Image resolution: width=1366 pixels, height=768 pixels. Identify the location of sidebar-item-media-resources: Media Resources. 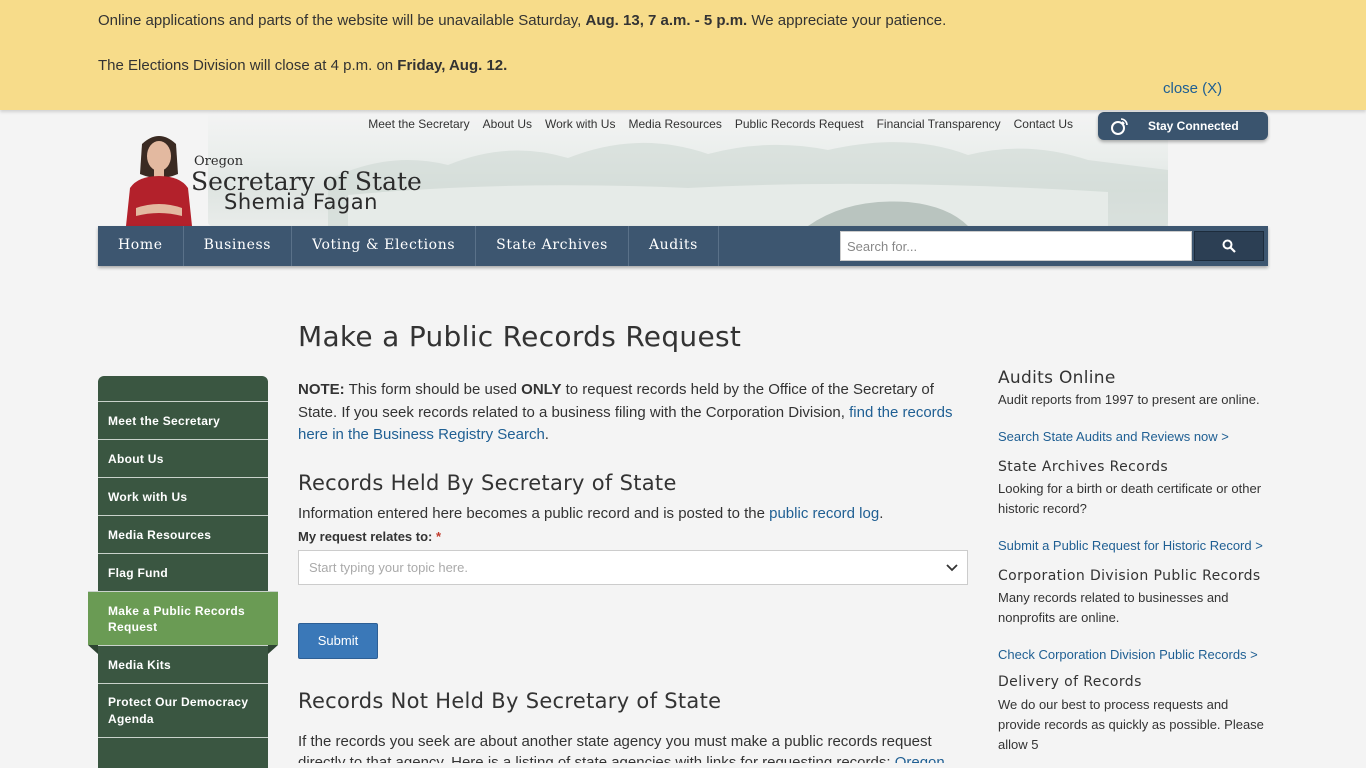
(183, 534).